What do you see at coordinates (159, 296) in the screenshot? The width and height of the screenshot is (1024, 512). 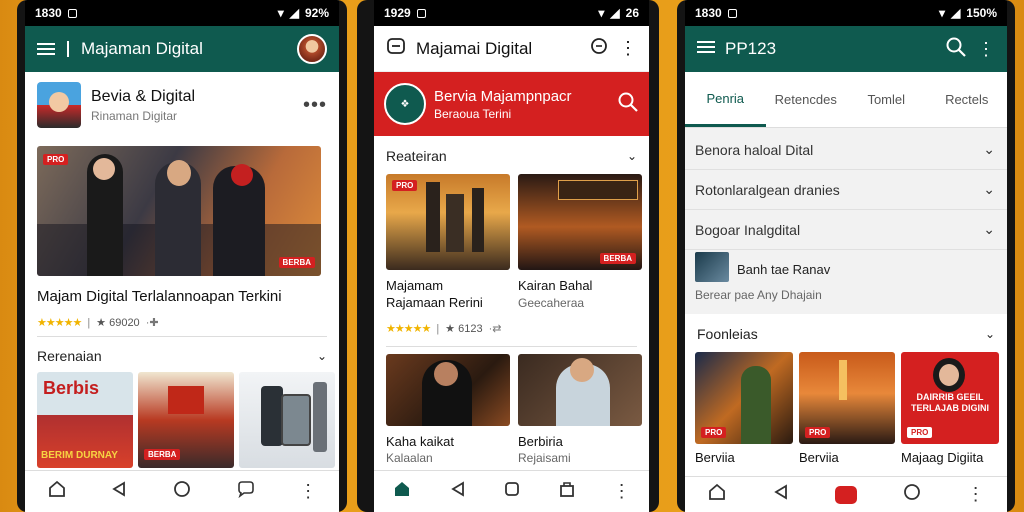 I see `headline: Majam Digital Terlalannoapan Terkini` at bounding box center [159, 296].